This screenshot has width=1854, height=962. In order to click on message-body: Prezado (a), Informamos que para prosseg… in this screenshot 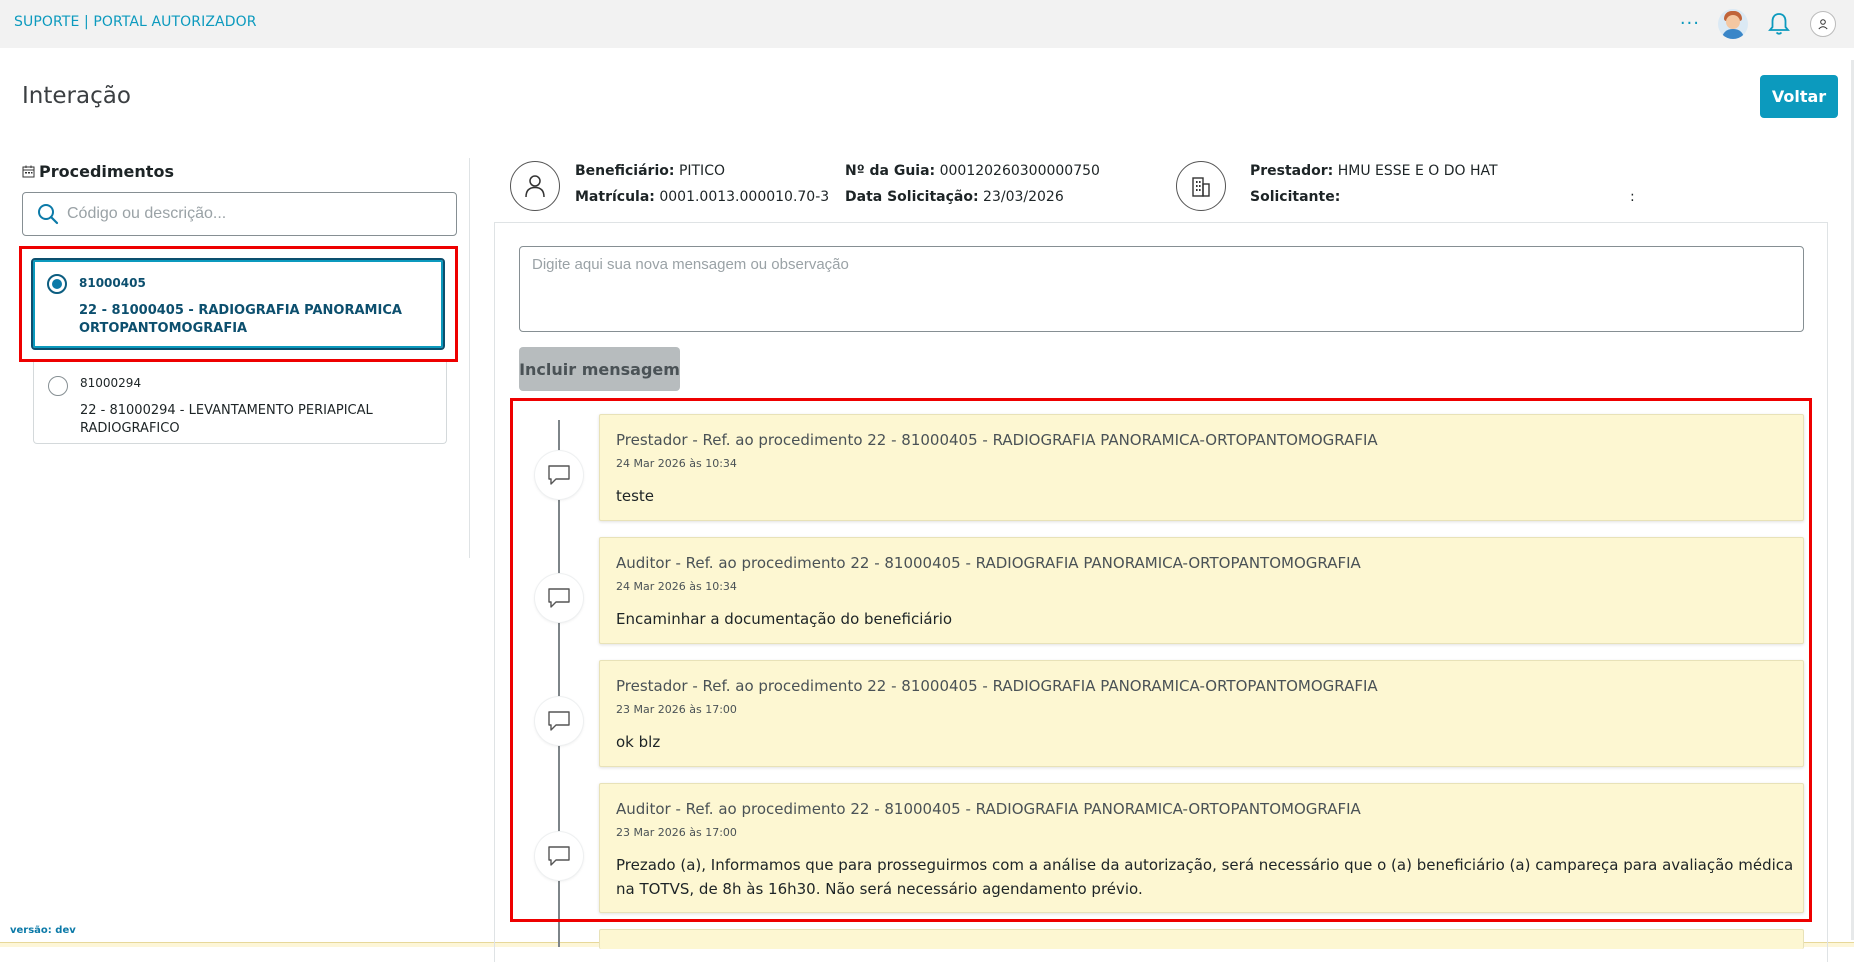, I will do `click(1205, 877)`.